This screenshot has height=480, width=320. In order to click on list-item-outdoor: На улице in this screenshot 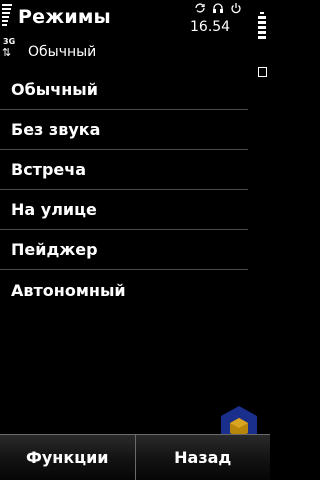, I will do `click(124, 210)`.